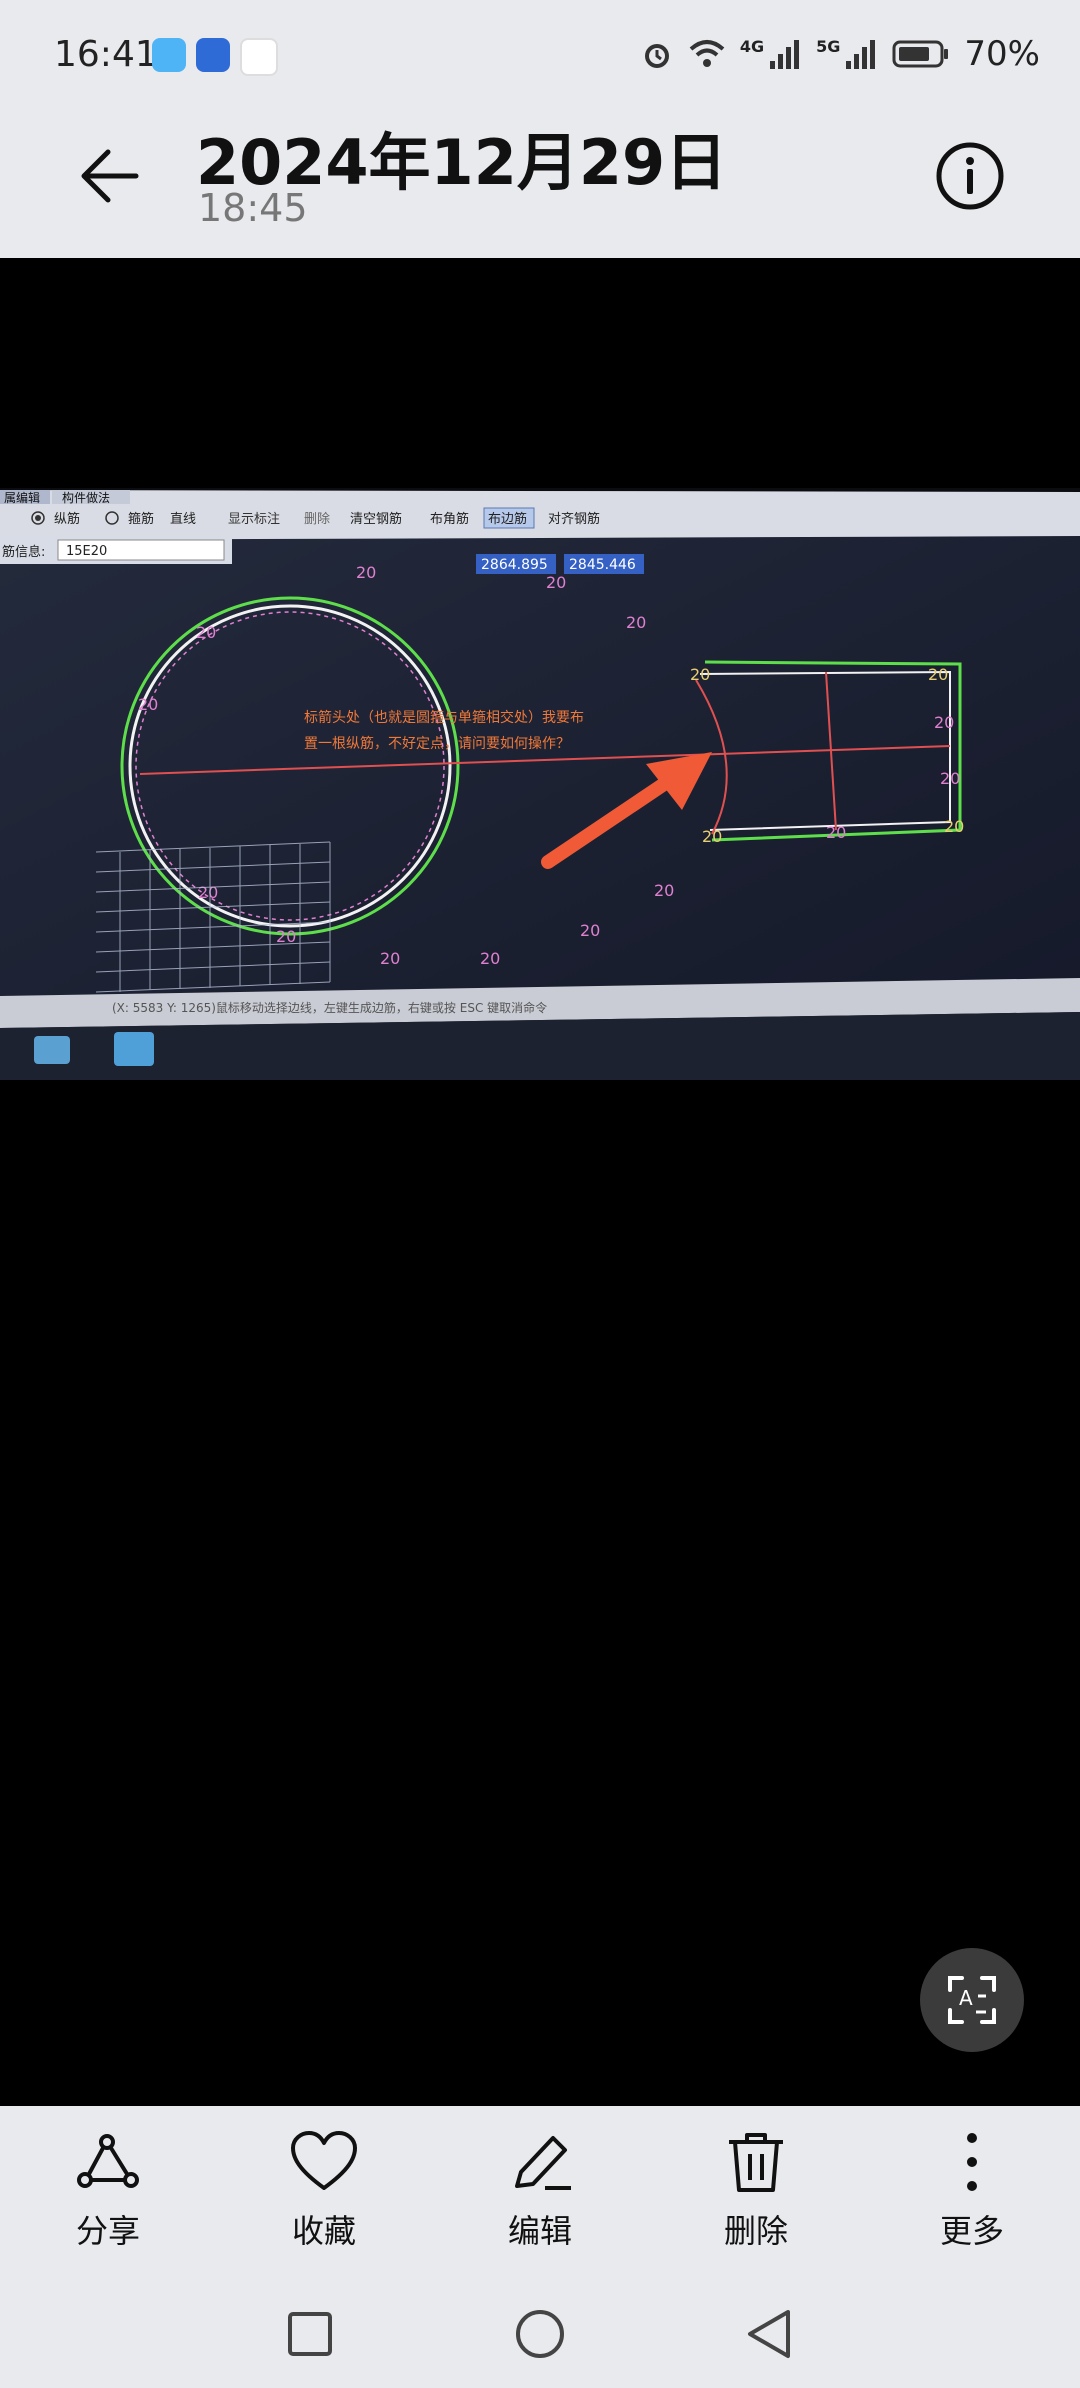 This screenshot has height=2388, width=1080. What do you see at coordinates (106, 54) in the screenshot?
I see `status-time: 16:41` at bounding box center [106, 54].